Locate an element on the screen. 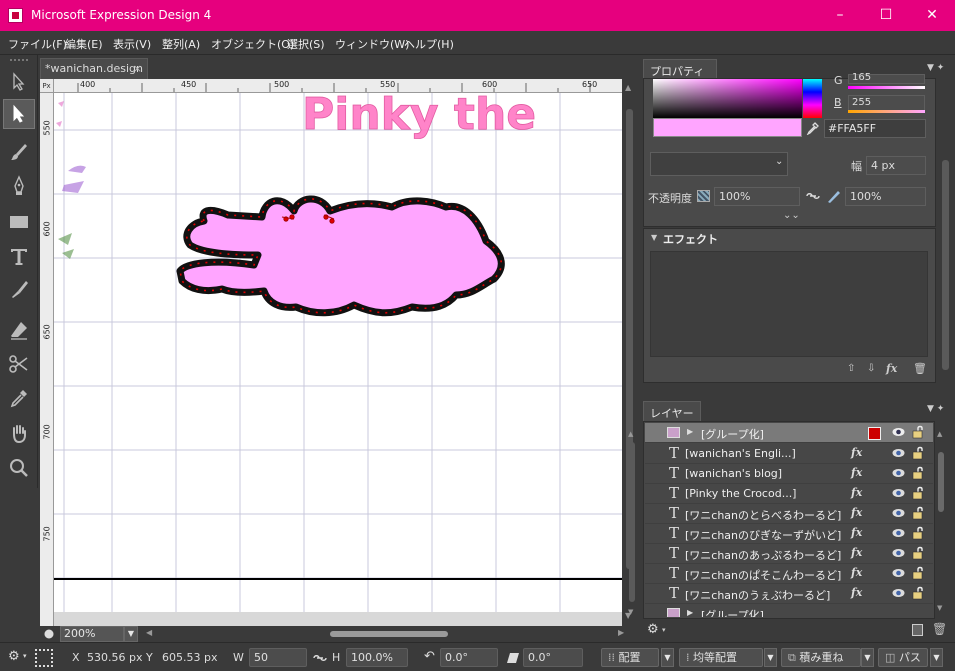 This screenshot has height=671, width=955. layers-settings-chevron-icon: ▾ is located at coordinates (664, 630).